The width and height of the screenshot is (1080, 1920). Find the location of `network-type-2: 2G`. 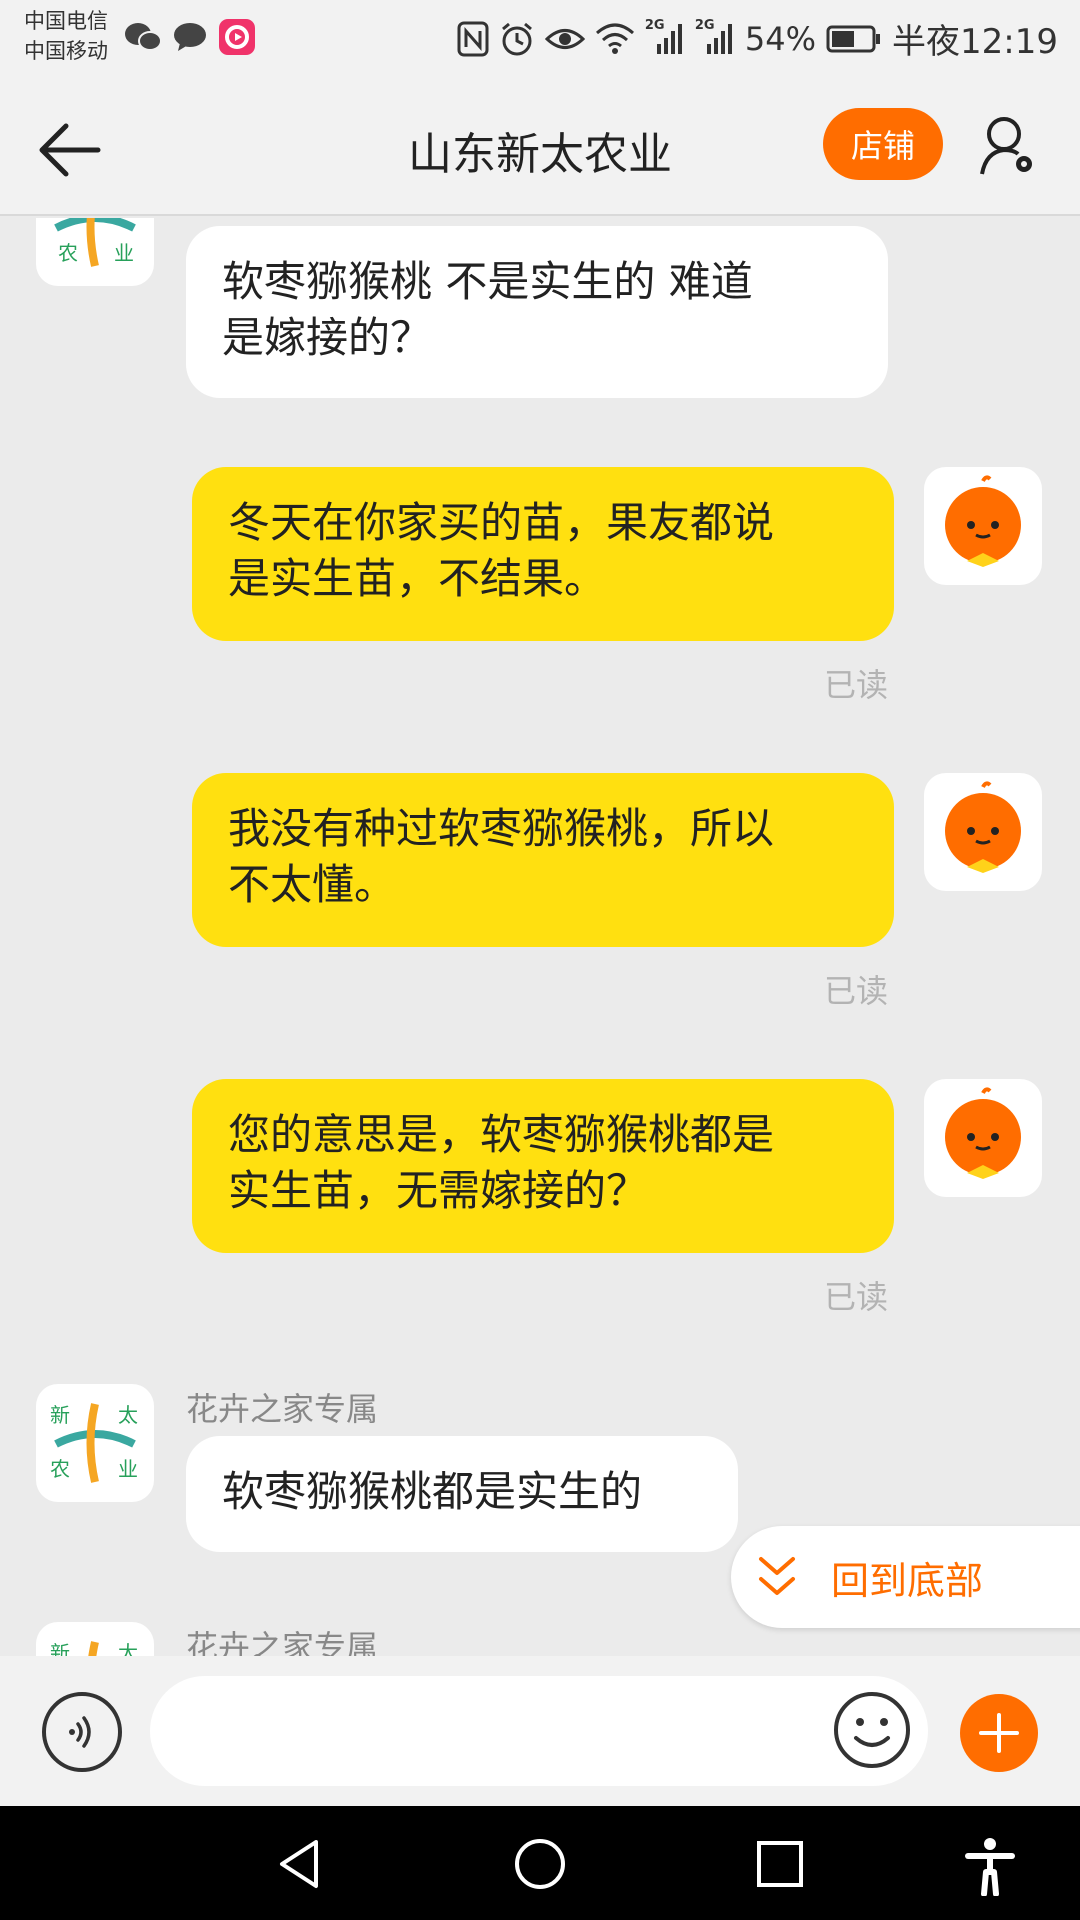

network-type-2: 2G is located at coordinates (704, 25).